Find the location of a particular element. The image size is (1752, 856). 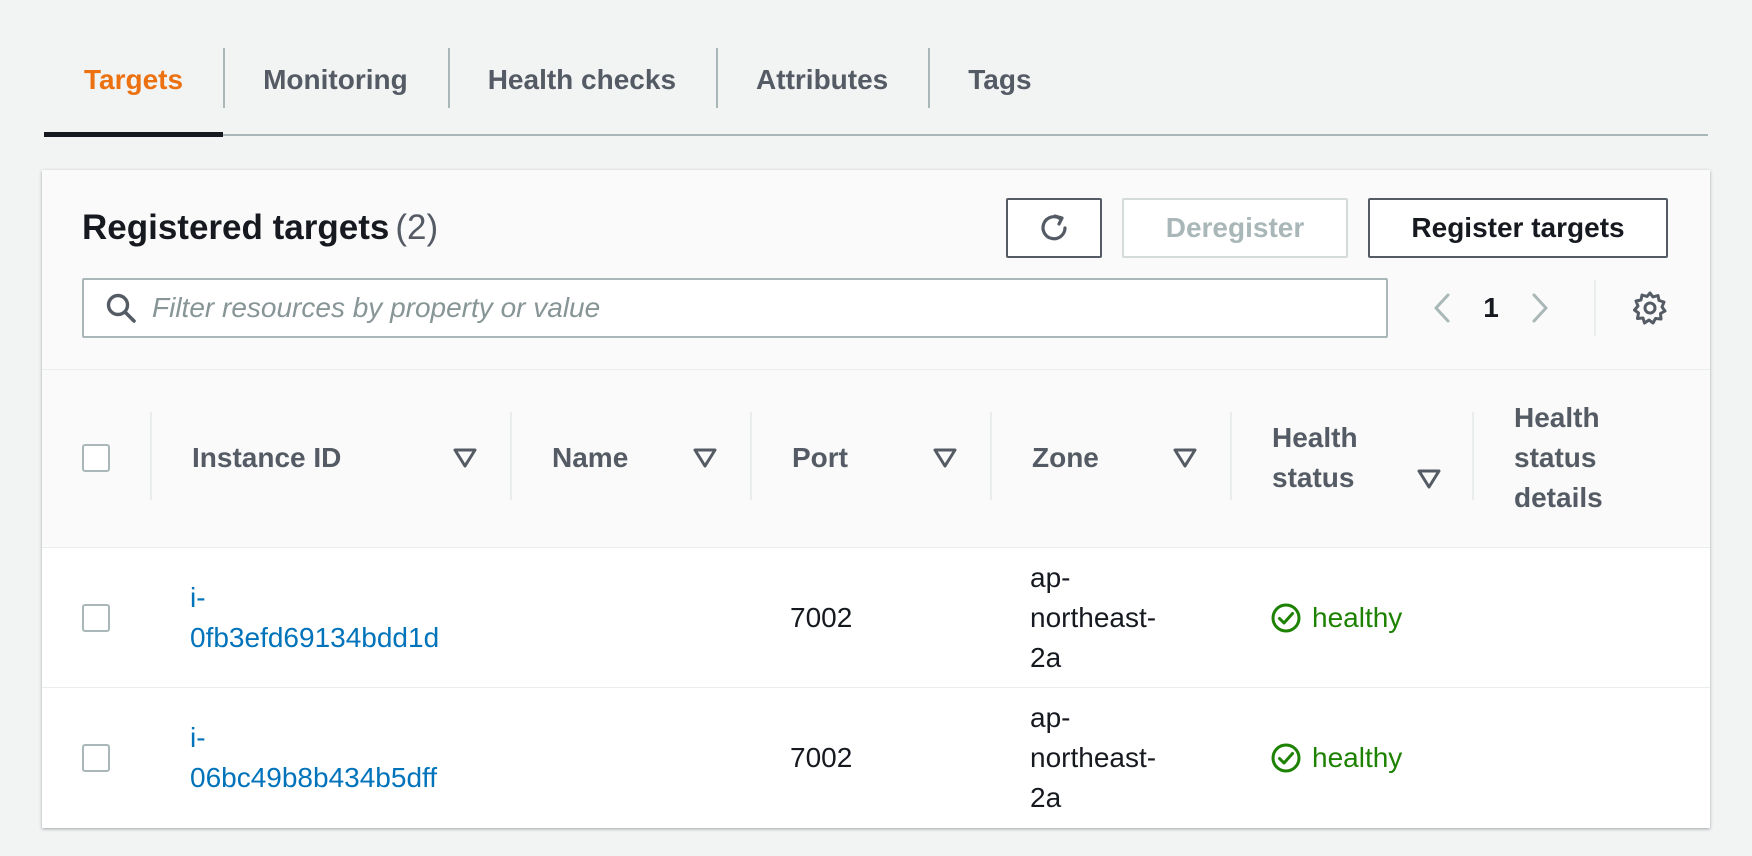

column-header-health-status: Health status is located at coordinates (1372, 459).